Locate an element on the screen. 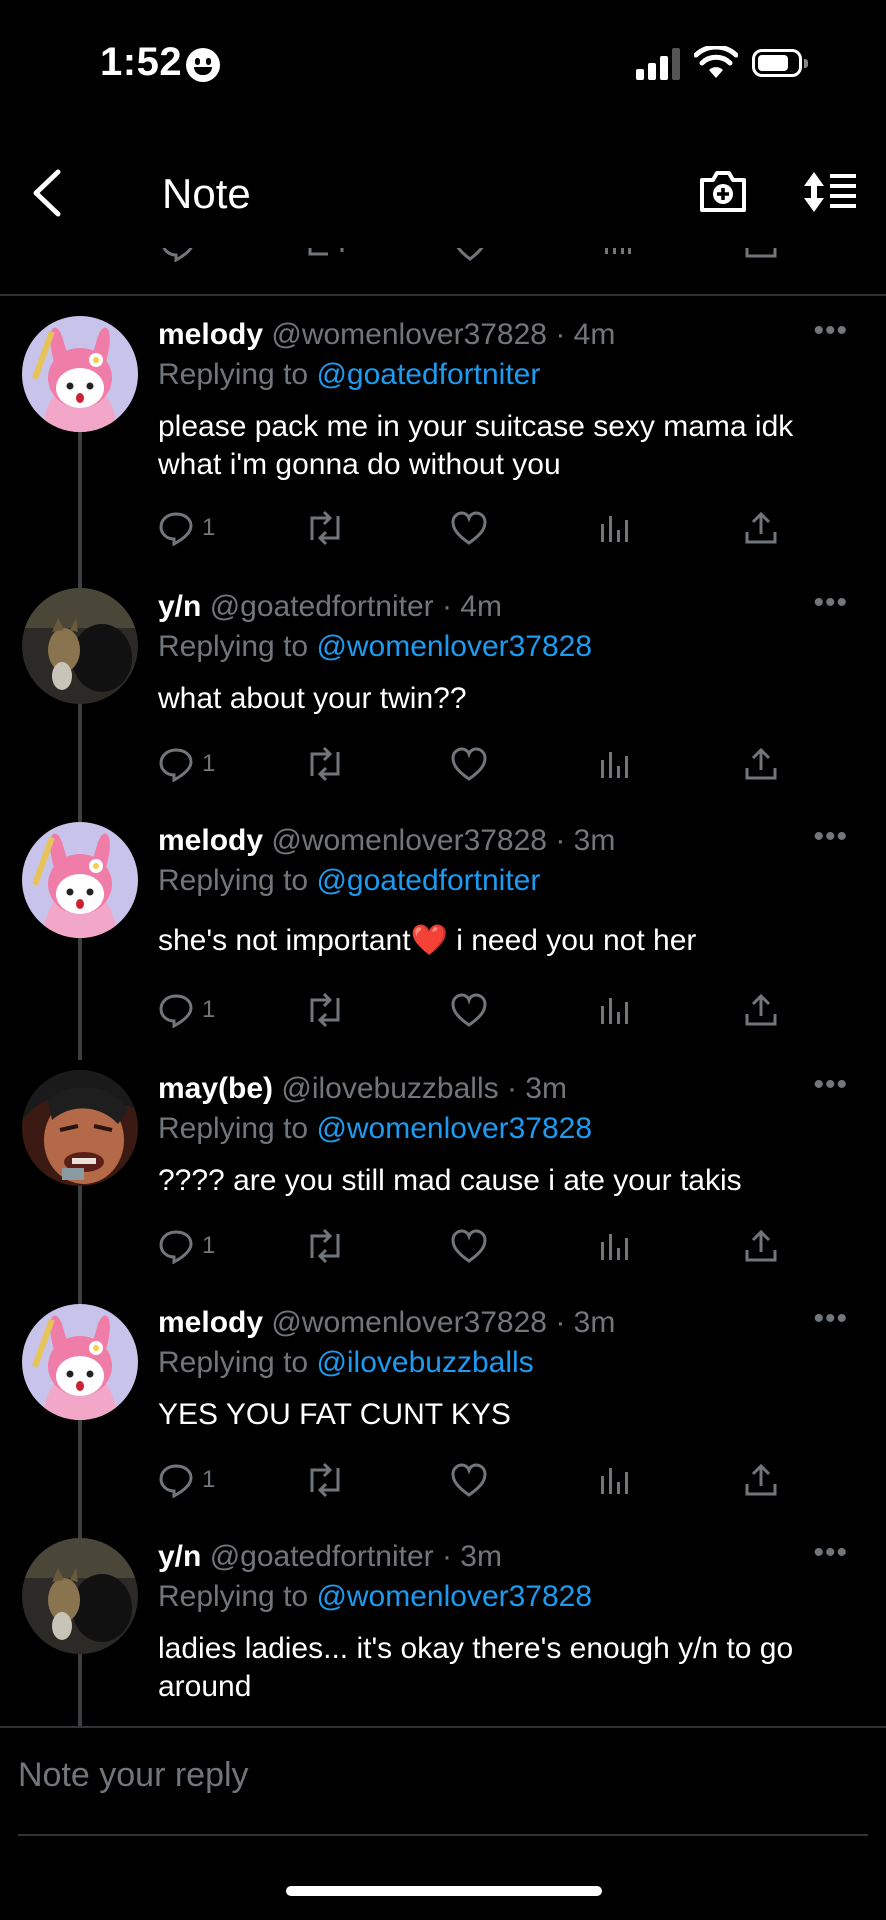  status-time: 1:52 is located at coordinates (141, 62).